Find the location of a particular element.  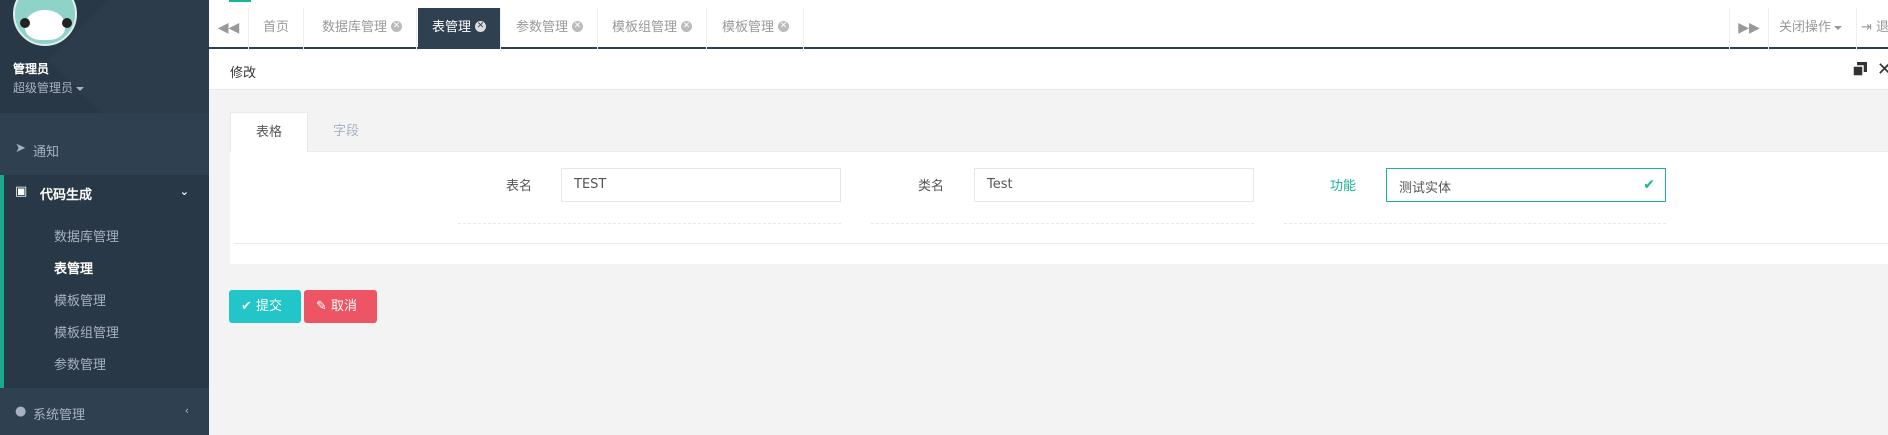

sidebar-subitem-tables: 表管理 is located at coordinates (73, 267).